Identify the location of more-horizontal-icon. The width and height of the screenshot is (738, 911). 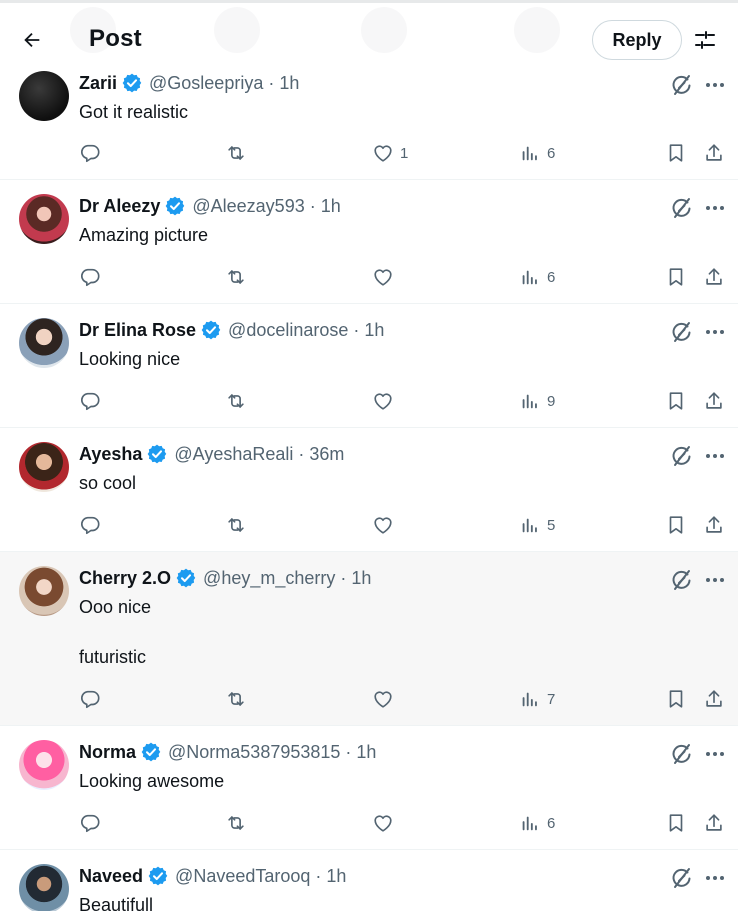
(715, 580).